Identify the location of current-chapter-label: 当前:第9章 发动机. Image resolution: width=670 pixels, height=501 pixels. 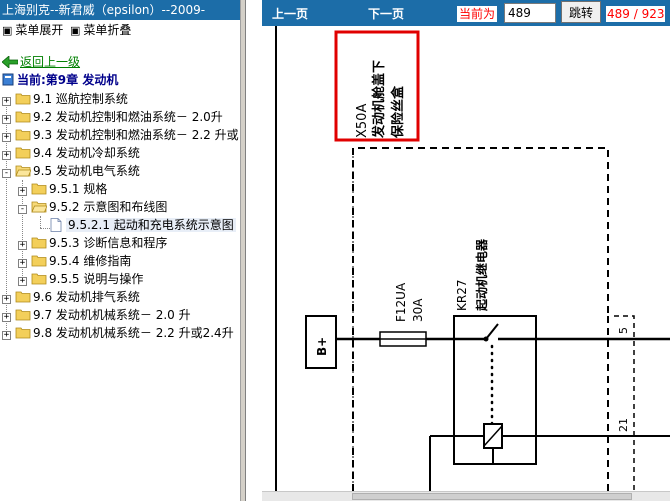
(68, 80).